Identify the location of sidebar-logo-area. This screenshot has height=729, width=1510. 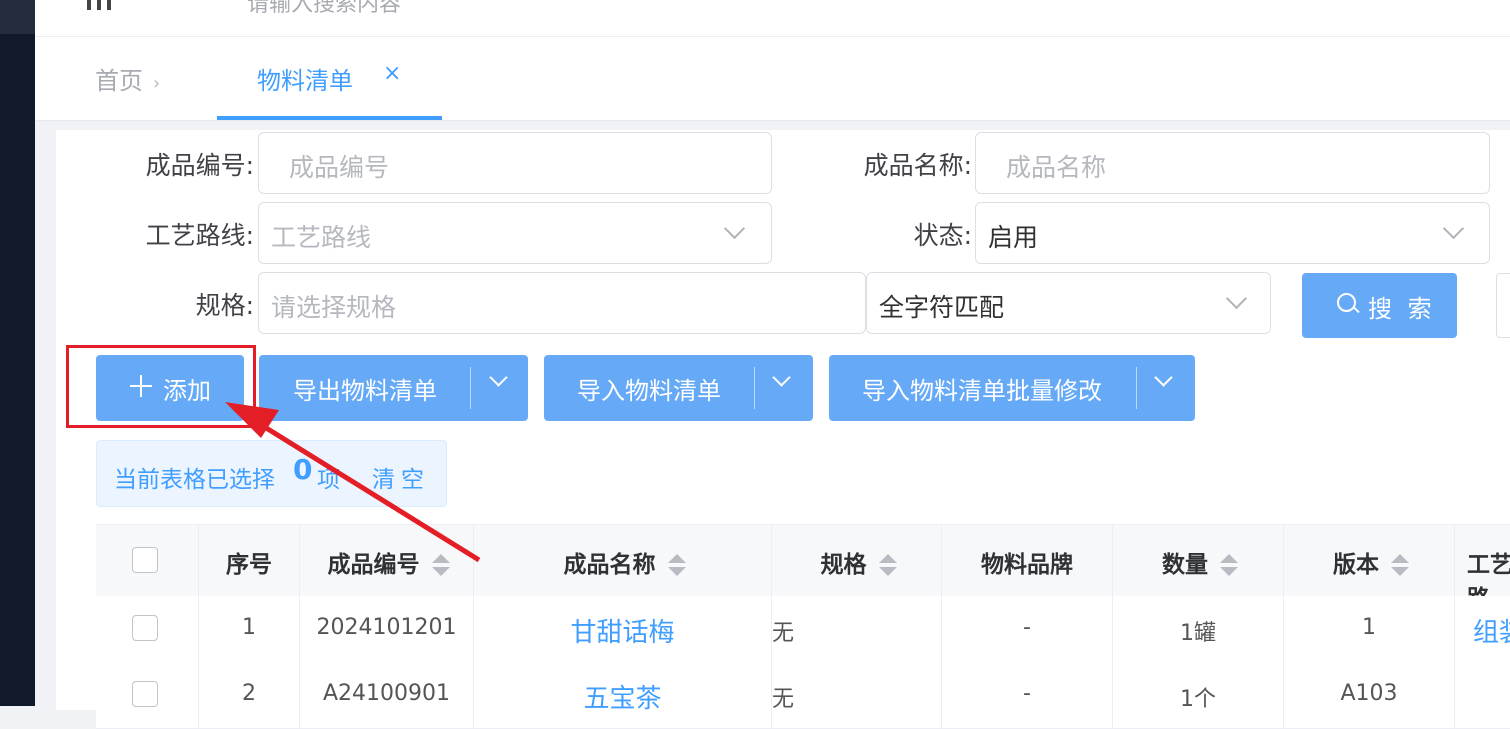
(17, 17).